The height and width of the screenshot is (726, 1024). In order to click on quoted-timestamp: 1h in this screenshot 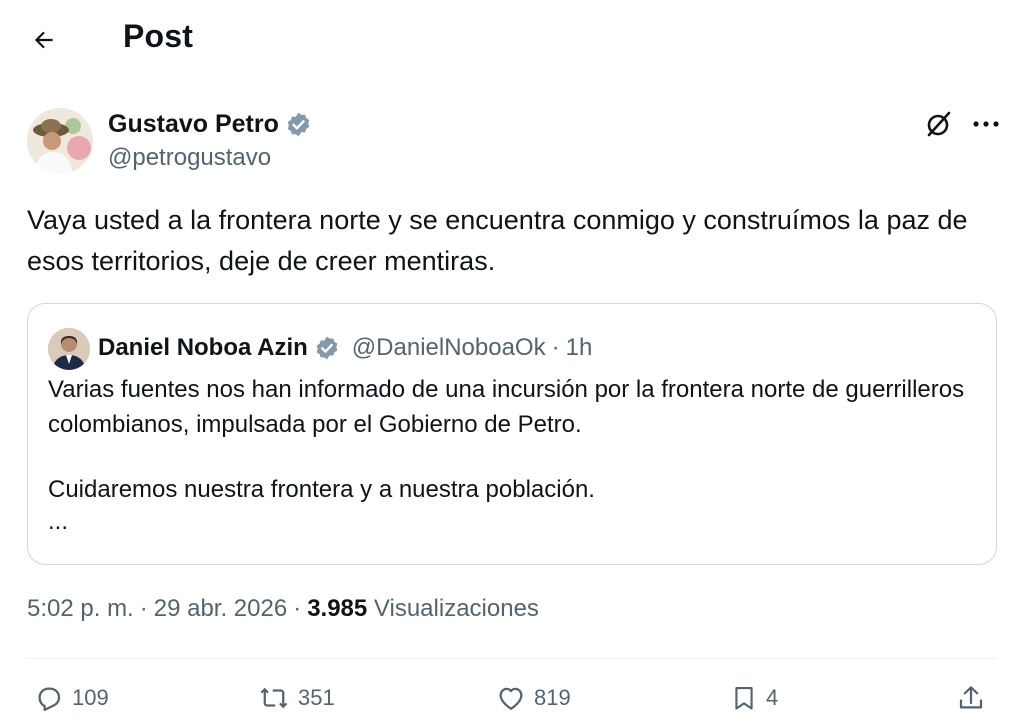, I will do `click(579, 347)`.